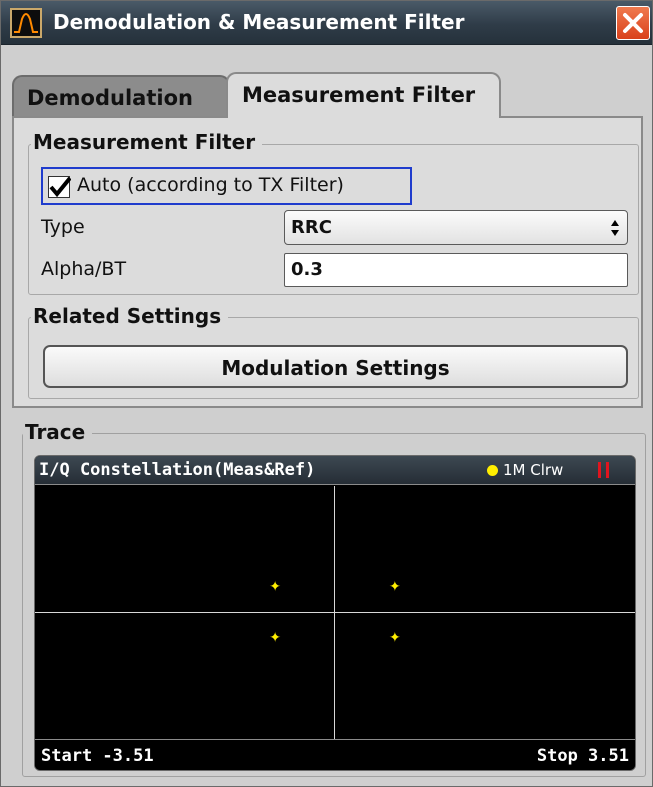  I want to click on alpha-bt-input: 0.3, so click(456, 270).